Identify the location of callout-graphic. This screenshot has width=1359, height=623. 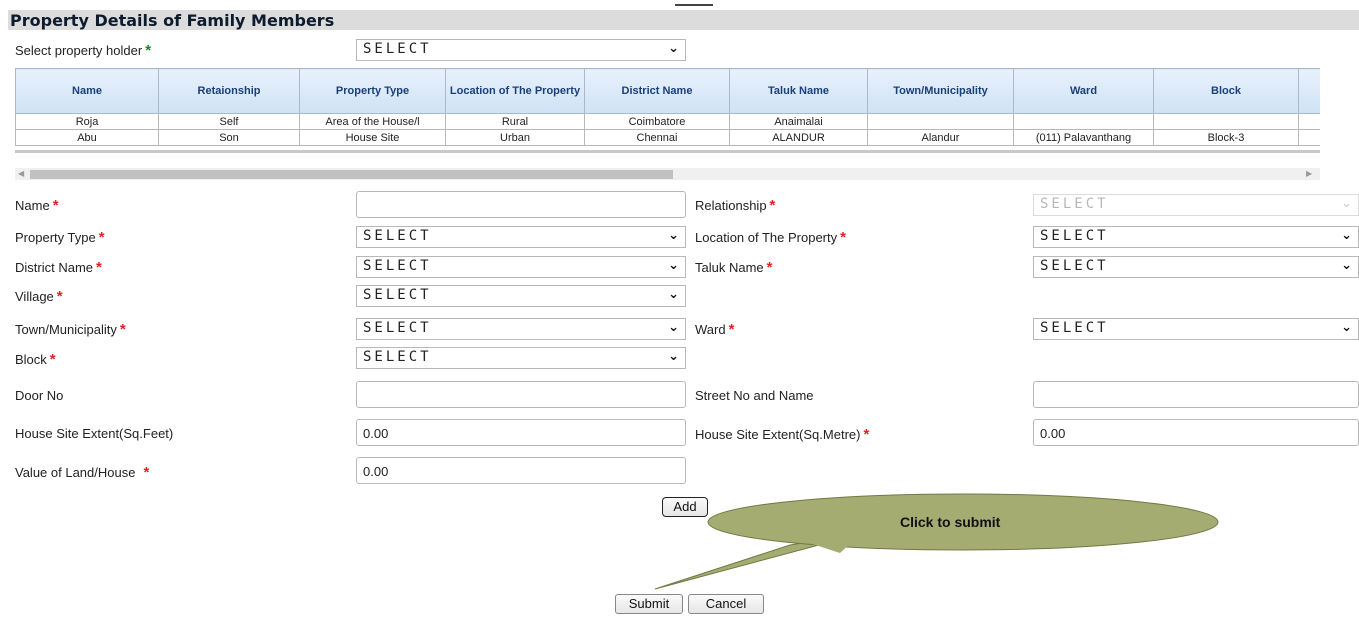
(936, 541).